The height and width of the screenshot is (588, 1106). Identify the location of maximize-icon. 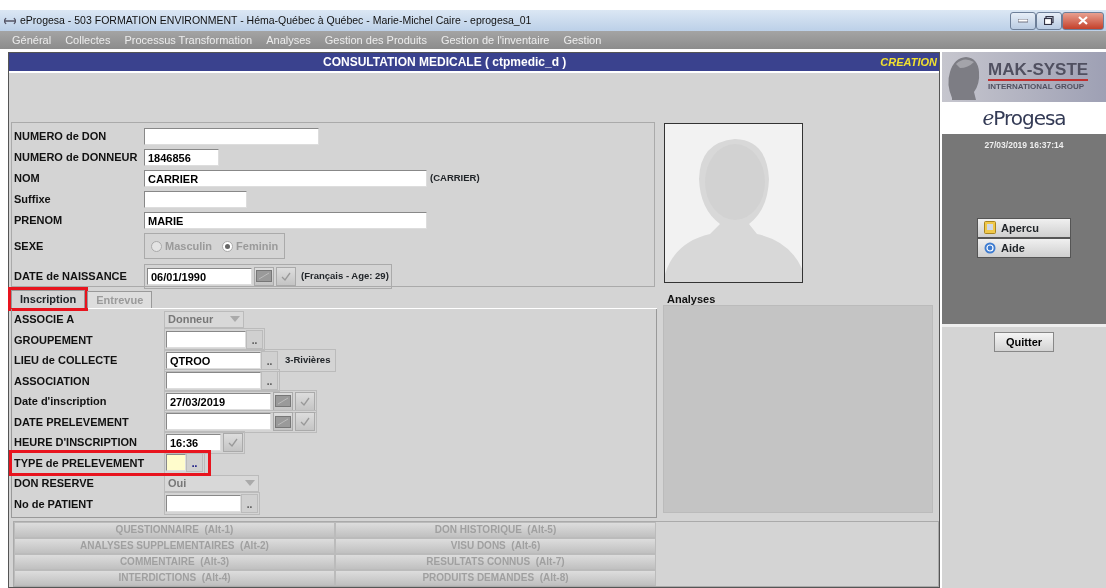
(1049, 20).